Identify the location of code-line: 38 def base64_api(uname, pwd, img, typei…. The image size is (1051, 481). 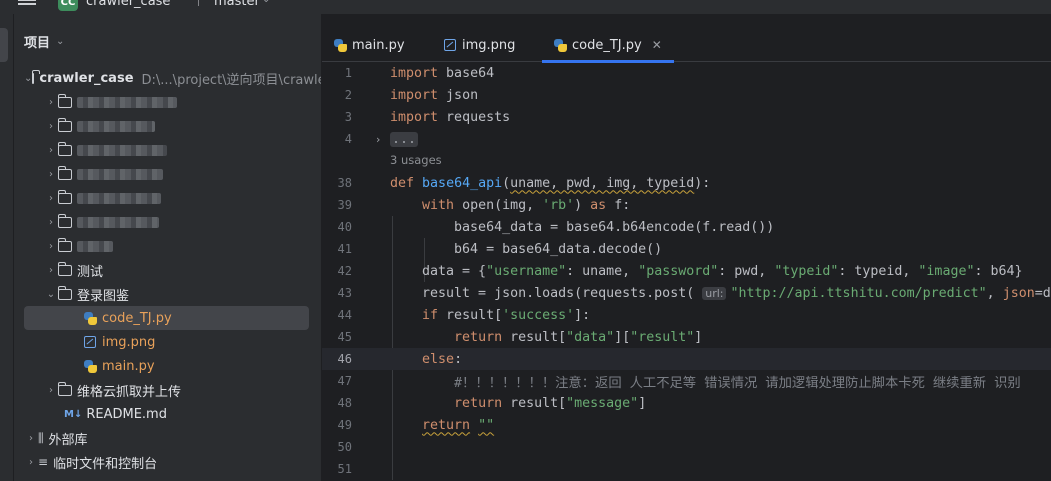
(686, 183).